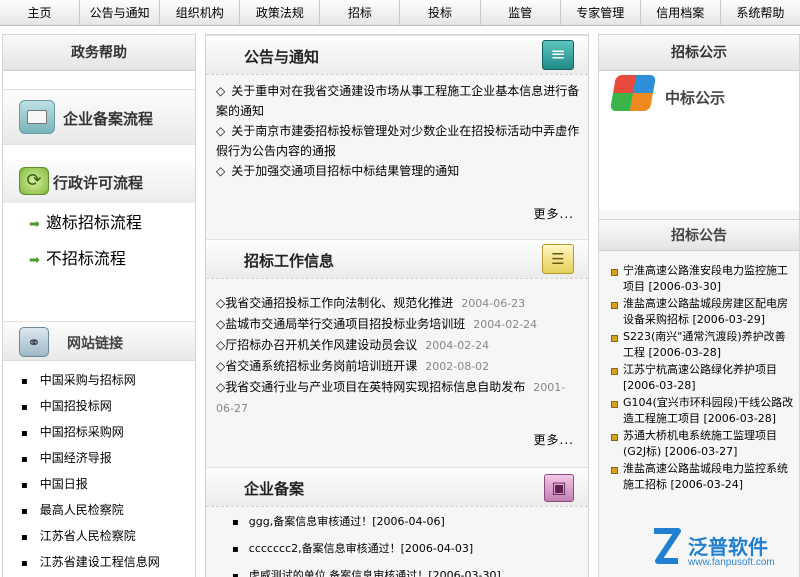 Image resolution: width=800 pixels, height=577 pixels. Describe the element at coordinates (699, 235) in the screenshot. I see `bid-announcement-header: 招标公告` at that location.